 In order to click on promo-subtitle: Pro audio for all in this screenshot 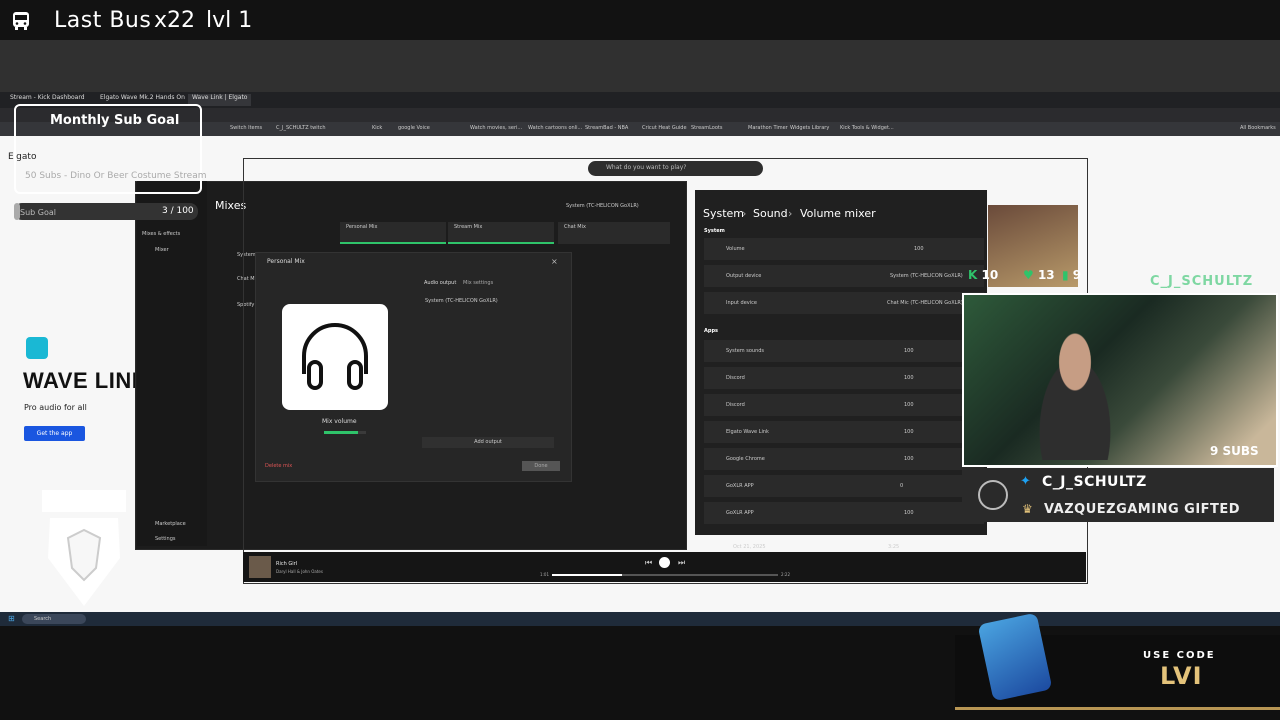, I will do `click(55, 407)`.